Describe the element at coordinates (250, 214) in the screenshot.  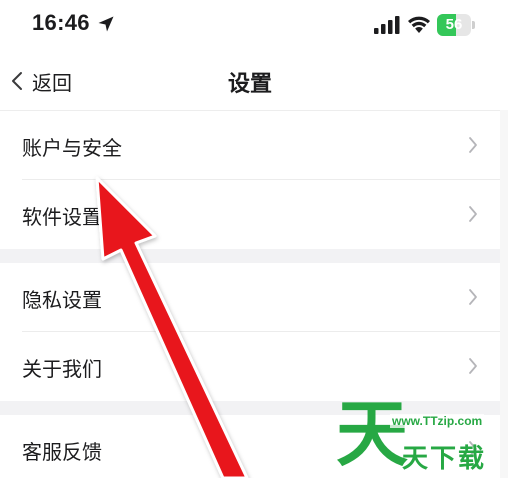
I see `settings-item-software: 软件设置` at that location.